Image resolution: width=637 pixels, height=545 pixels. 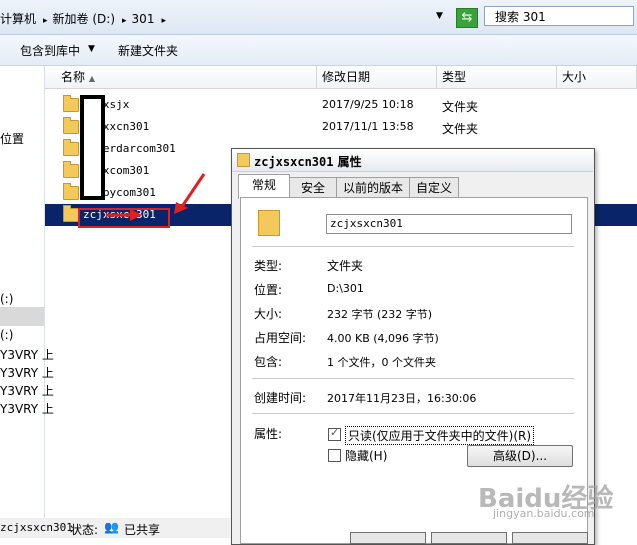 I want to click on hidden-label: 隐藏(H), so click(x=366, y=455).